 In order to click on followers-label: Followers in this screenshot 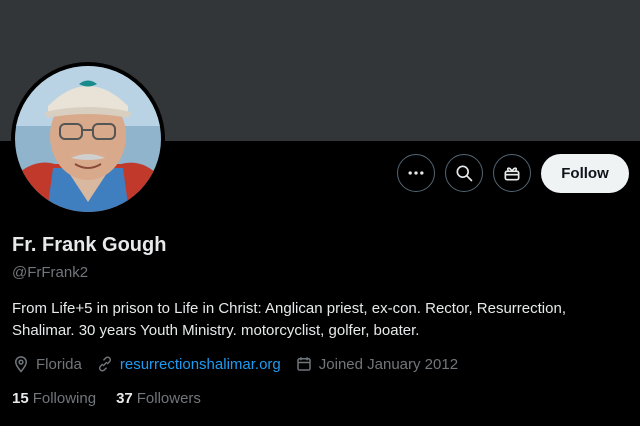, I will do `click(168, 398)`.